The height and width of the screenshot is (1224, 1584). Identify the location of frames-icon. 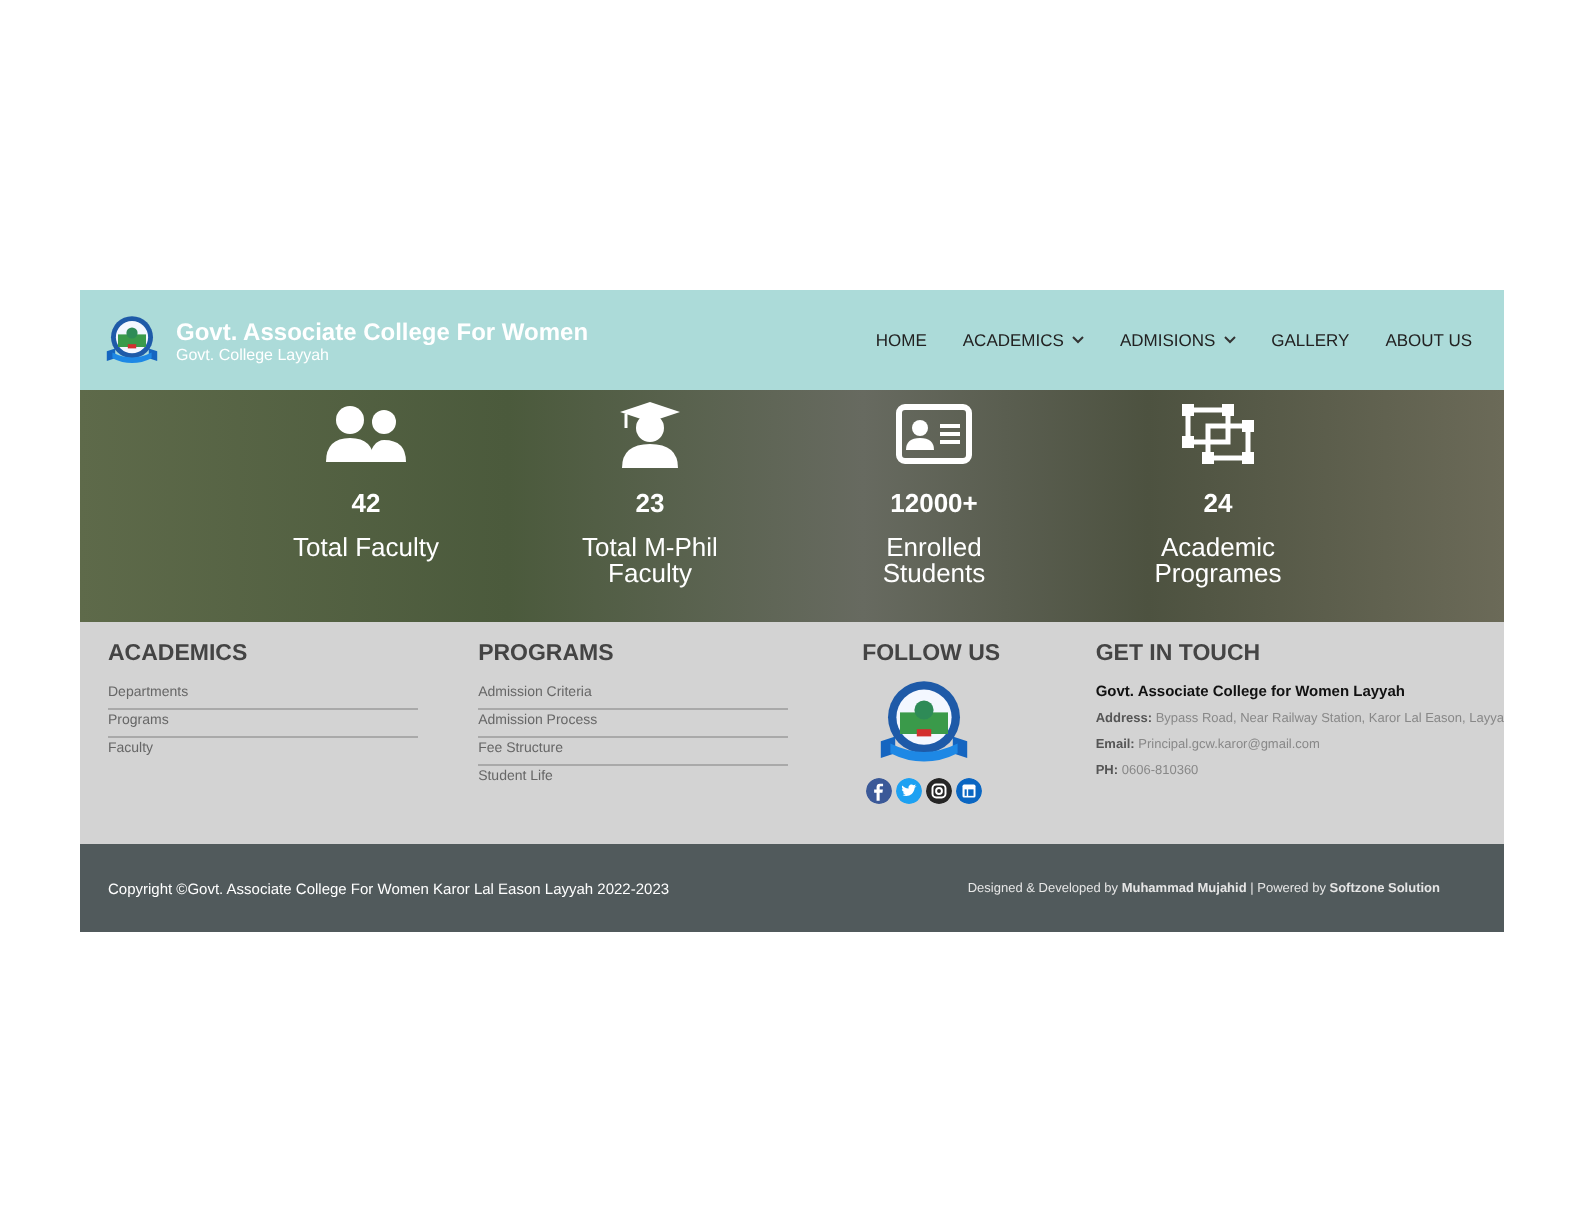
(1218, 434).